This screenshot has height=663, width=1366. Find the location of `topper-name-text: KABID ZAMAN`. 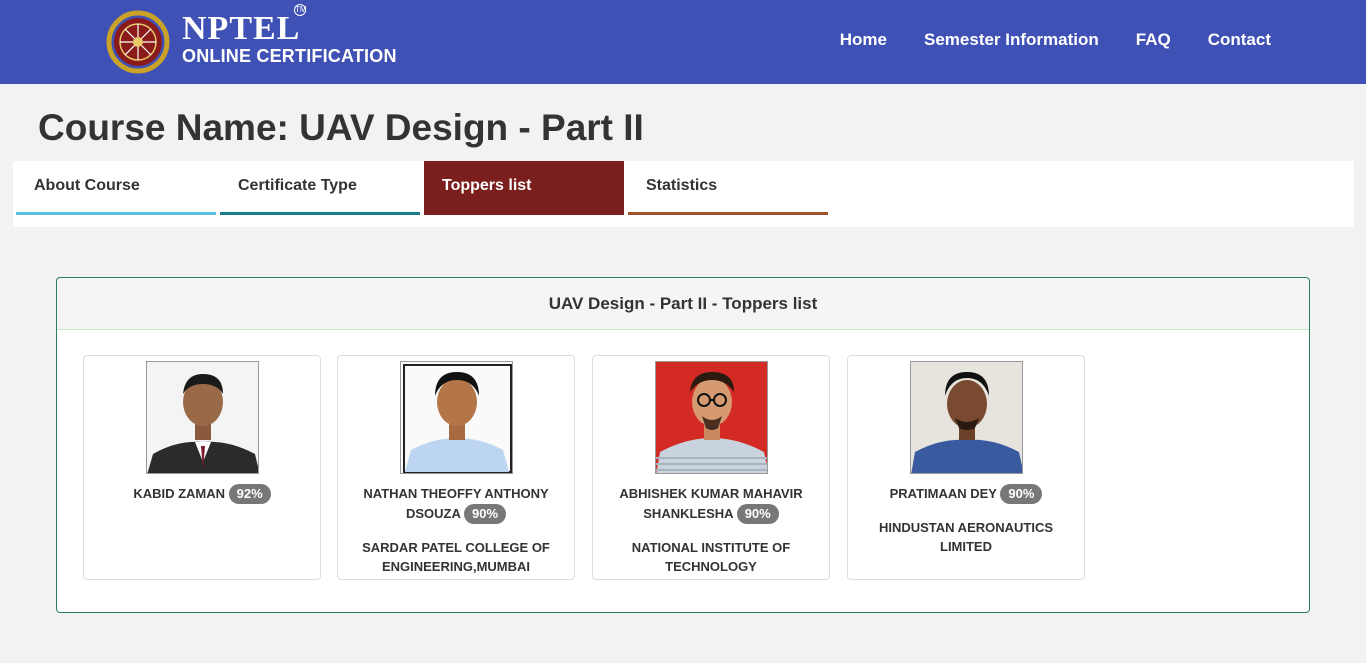

topper-name-text: KABID ZAMAN is located at coordinates (179, 493).